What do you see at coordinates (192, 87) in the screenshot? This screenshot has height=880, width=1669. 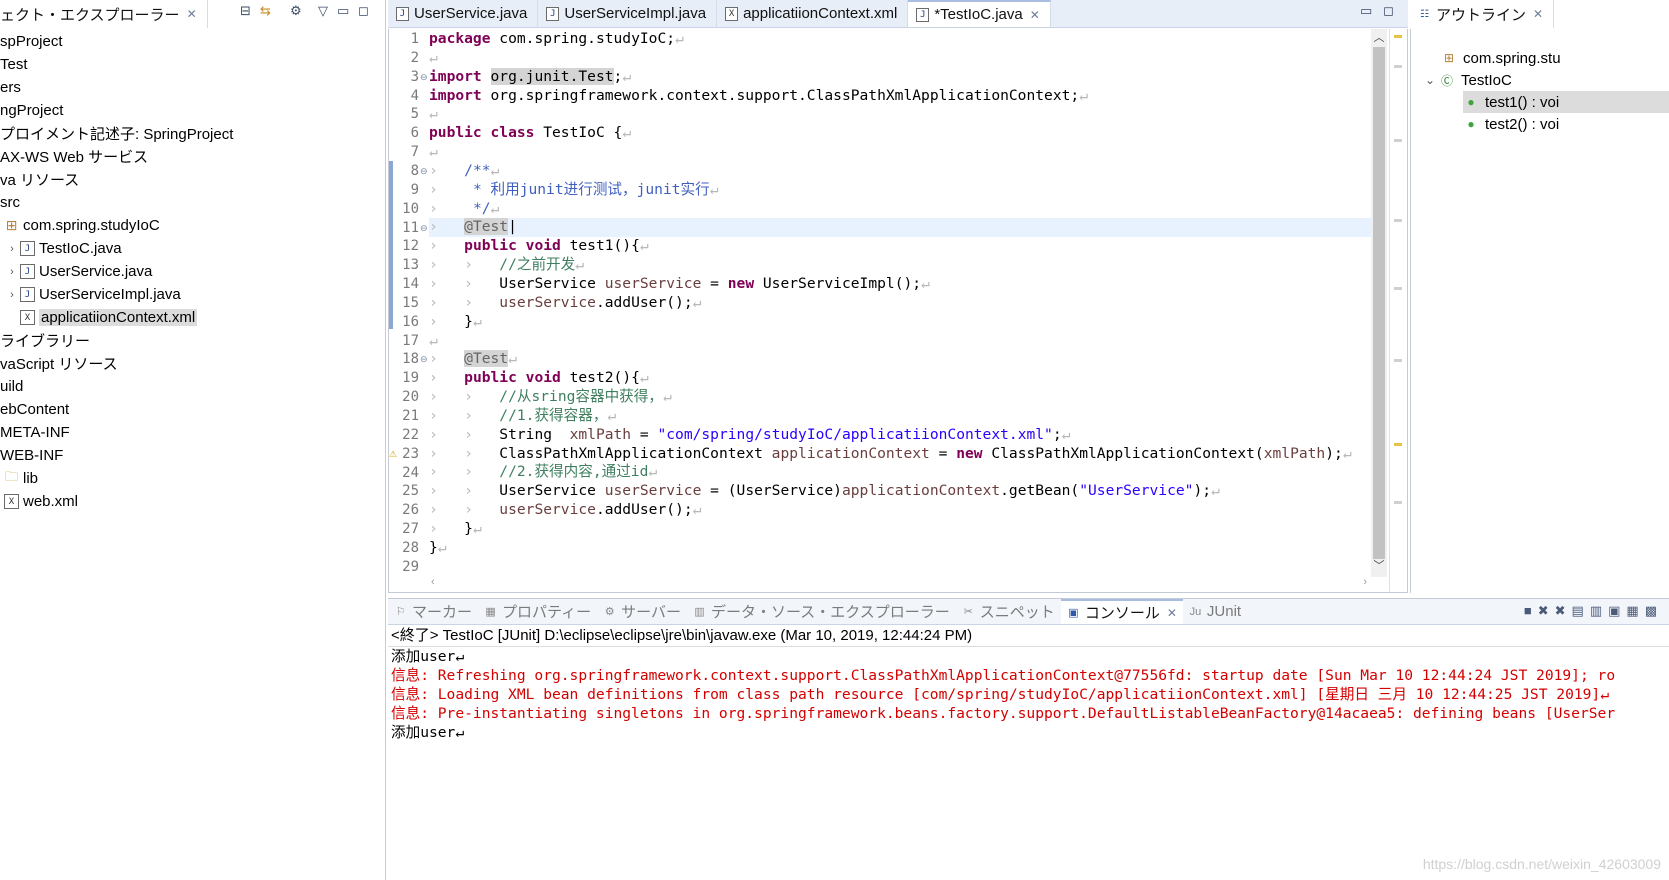 I see `tree-item: ers` at bounding box center [192, 87].